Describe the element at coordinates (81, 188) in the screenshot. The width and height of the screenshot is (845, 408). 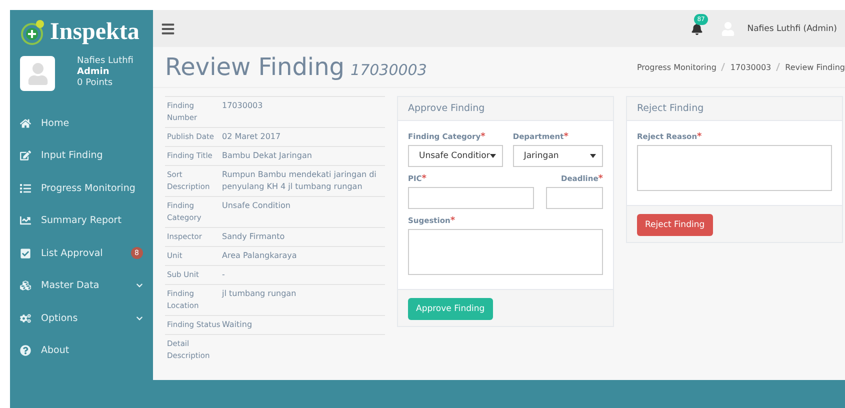
I see `nav-item: Progress Monitoring` at that location.